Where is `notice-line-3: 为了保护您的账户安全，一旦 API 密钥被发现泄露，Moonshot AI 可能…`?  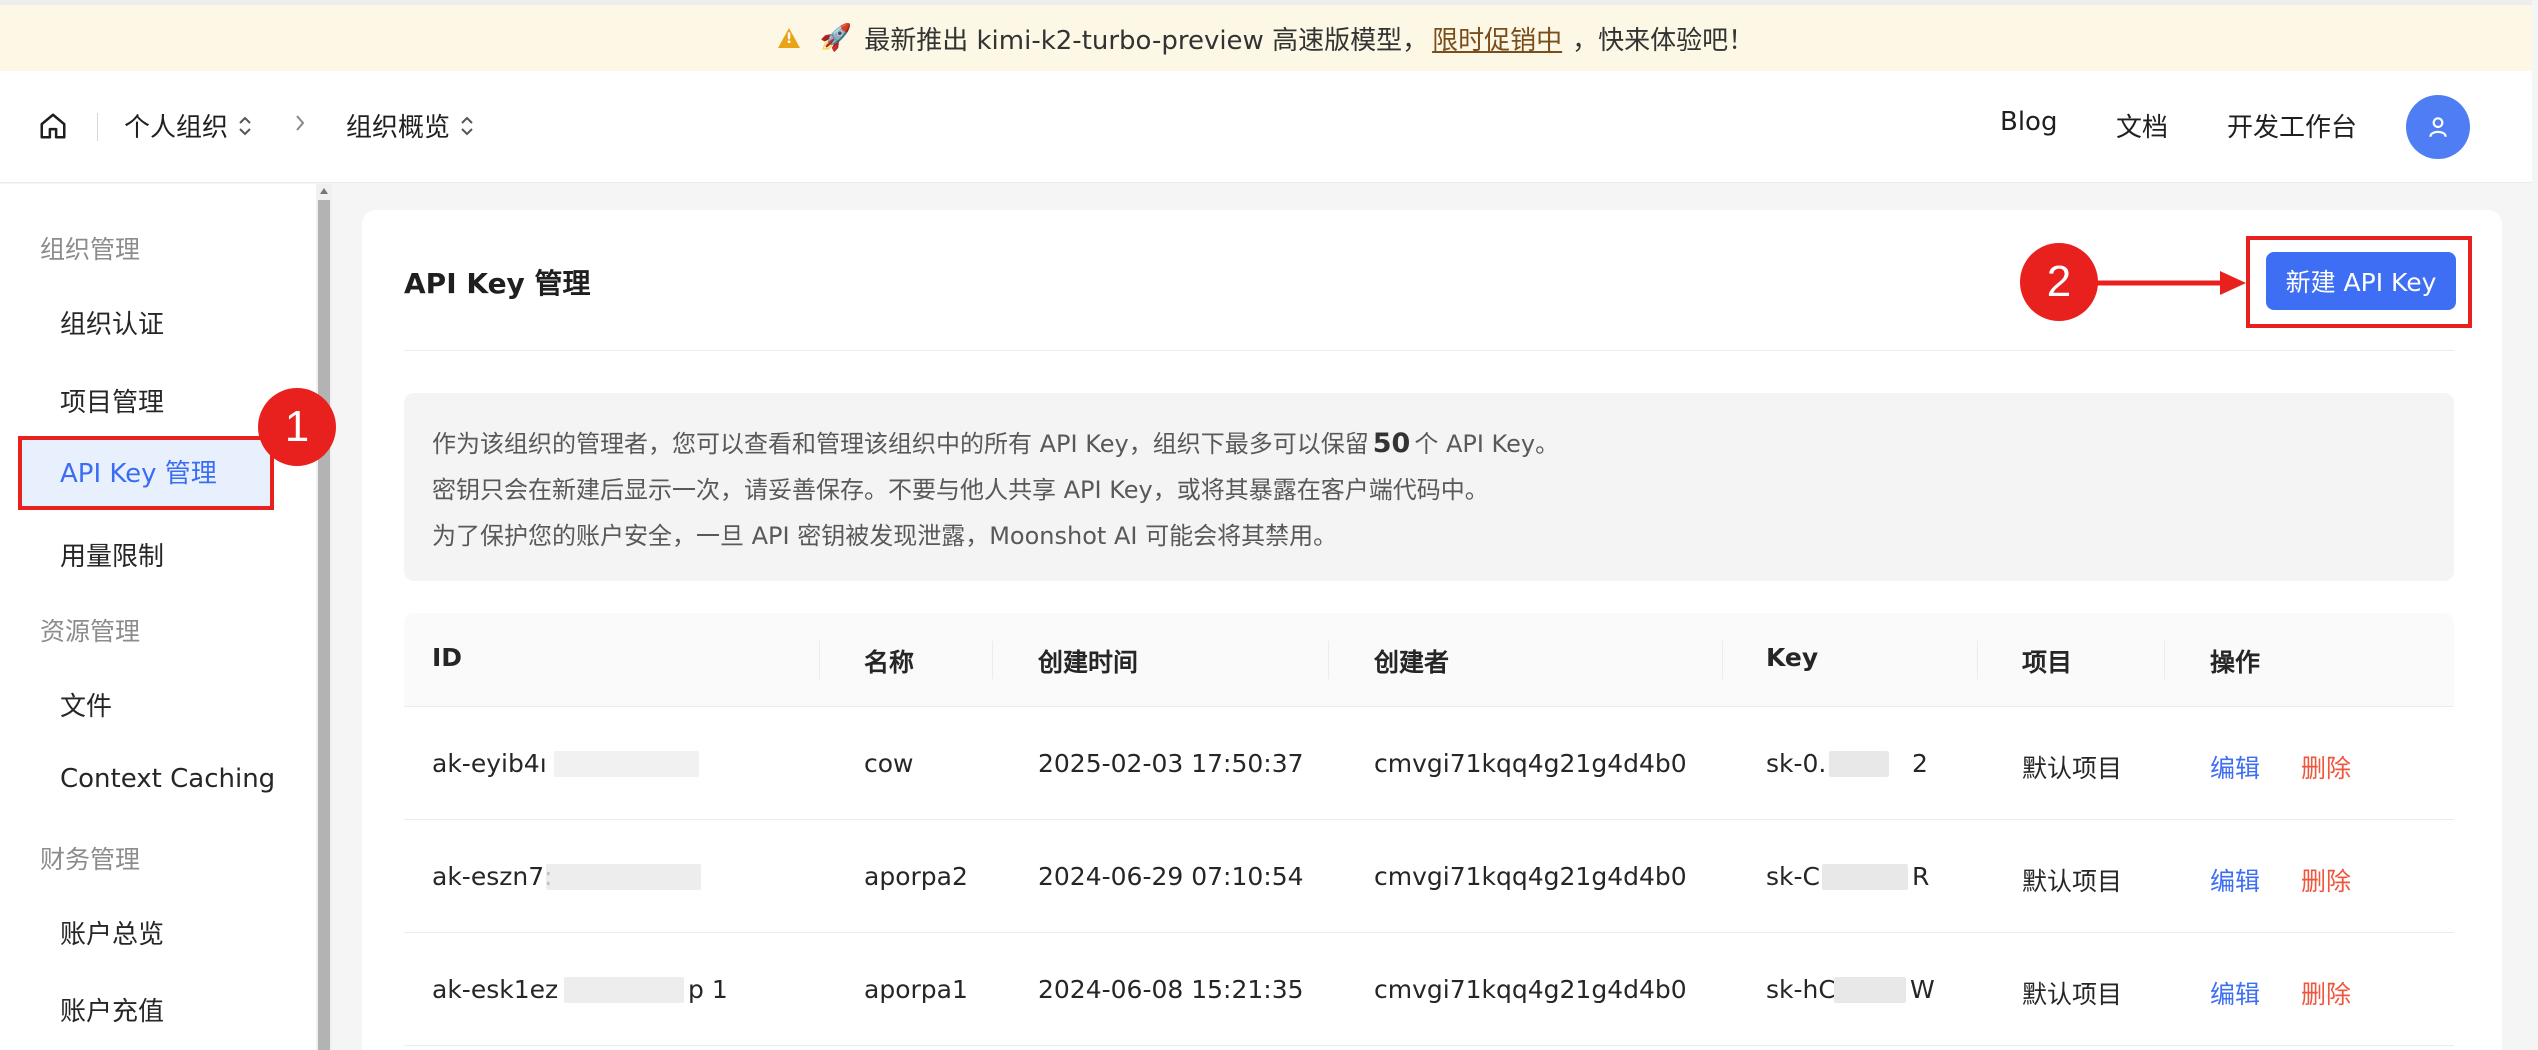 notice-line-3: 为了保护您的账户安全，一旦 API 密钥被发现泄露，Moonshot AI 可能… is located at coordinates (885, 536).